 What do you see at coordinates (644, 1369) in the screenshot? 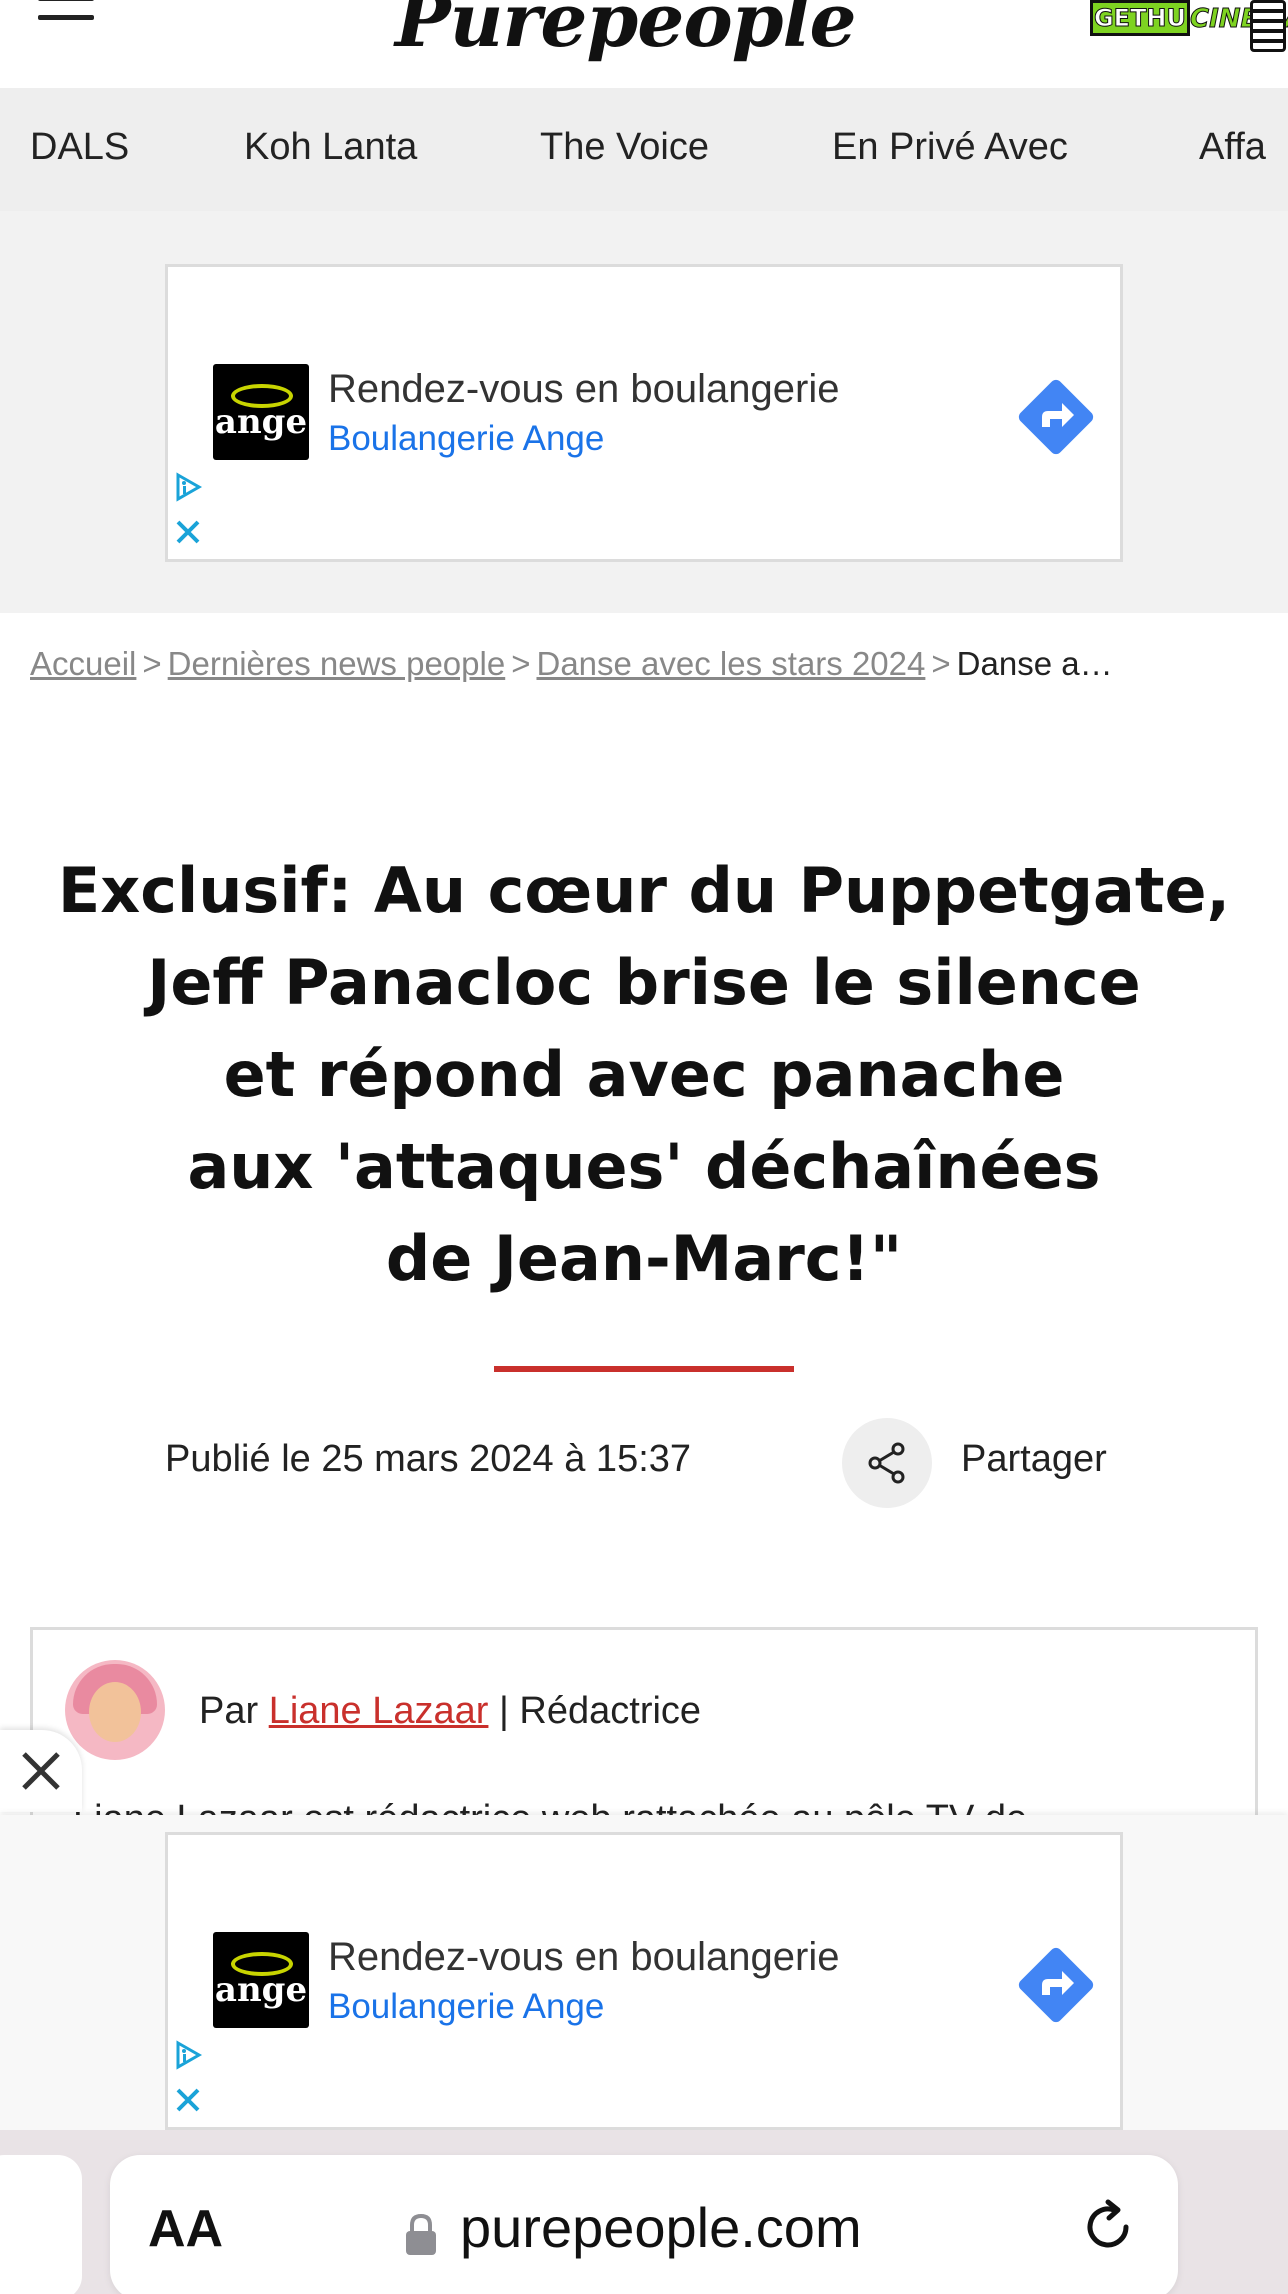
I see `title-divider` at bounding box center [644, 1369].